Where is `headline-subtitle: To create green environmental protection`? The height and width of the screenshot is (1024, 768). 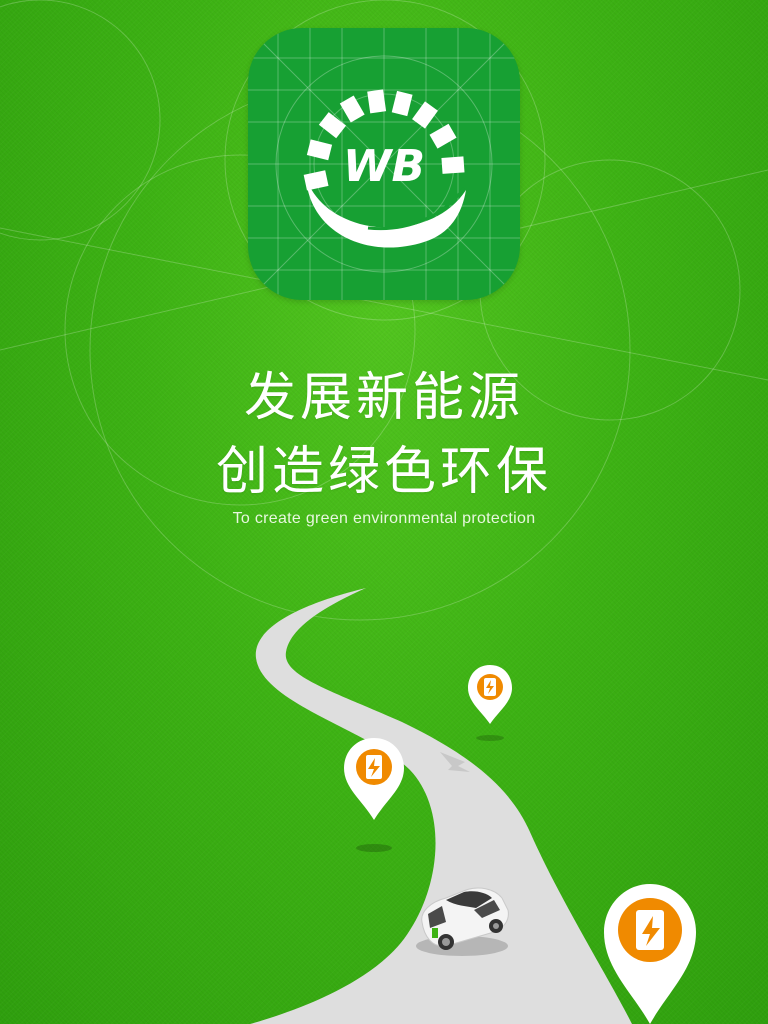 headline-subtitle: To create green environmental protection is located at coordinates (384, 518).